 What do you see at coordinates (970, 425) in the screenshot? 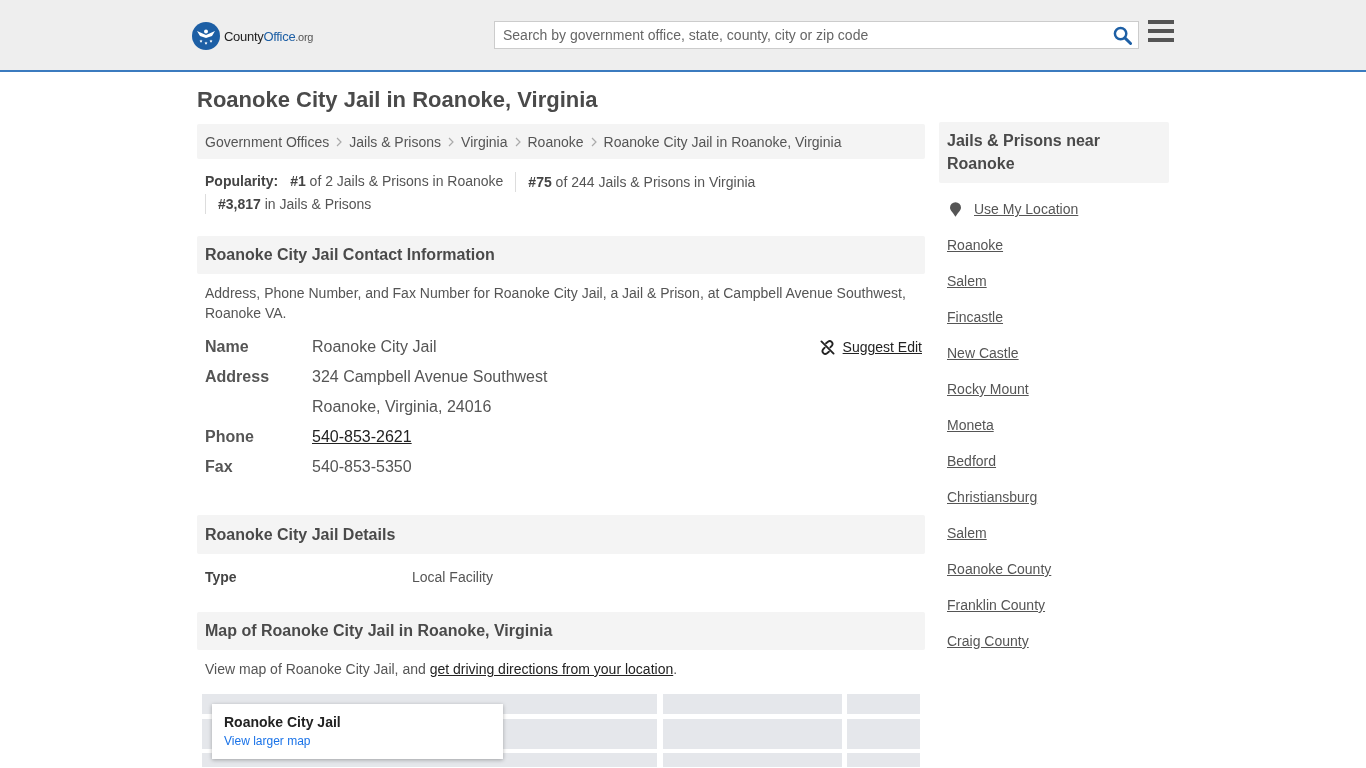
I see `nearby-place-link: Moneta` at bounding box center [970, 425].